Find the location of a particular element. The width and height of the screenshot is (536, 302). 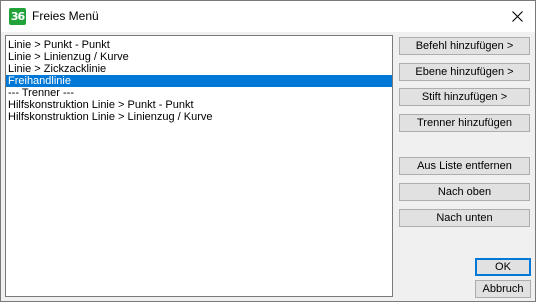

list-item-selected: Freihandlinie is located at coordinates (199, 81).